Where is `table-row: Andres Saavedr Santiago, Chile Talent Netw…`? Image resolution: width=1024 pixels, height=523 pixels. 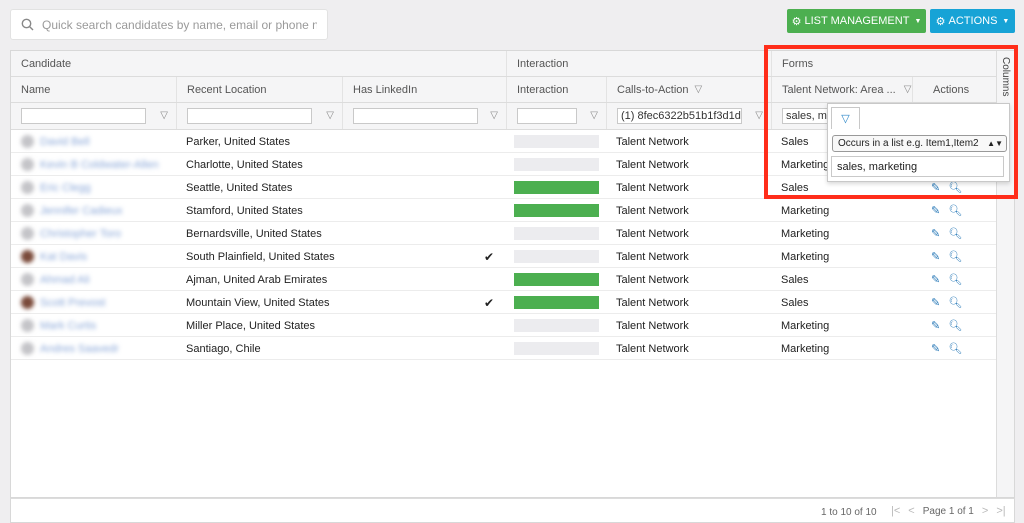
table-row: Andres Saavedr Santiago, Chile Talent Netw… is located at coordinates (504, 348).